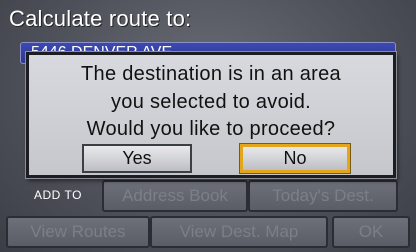  What do you see at coordinates (175, 196) in the screenshot?
I see `address-book-button: Address Book` at bounding box center [175, 196].